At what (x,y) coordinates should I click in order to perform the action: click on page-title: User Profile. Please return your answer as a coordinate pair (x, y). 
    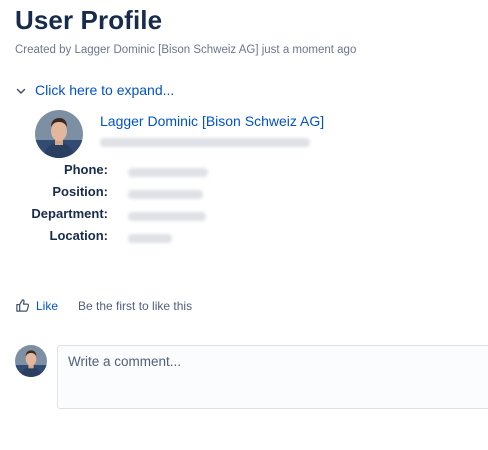
    Looking at the image, I should click on (89, 20).